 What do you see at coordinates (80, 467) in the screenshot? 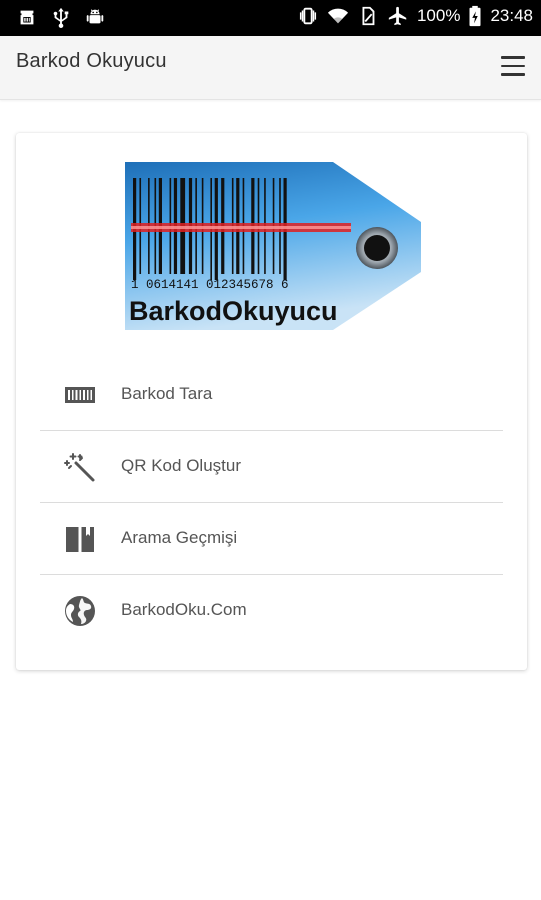
I see `magic-wand-icon` at bounding box center [80, 467].